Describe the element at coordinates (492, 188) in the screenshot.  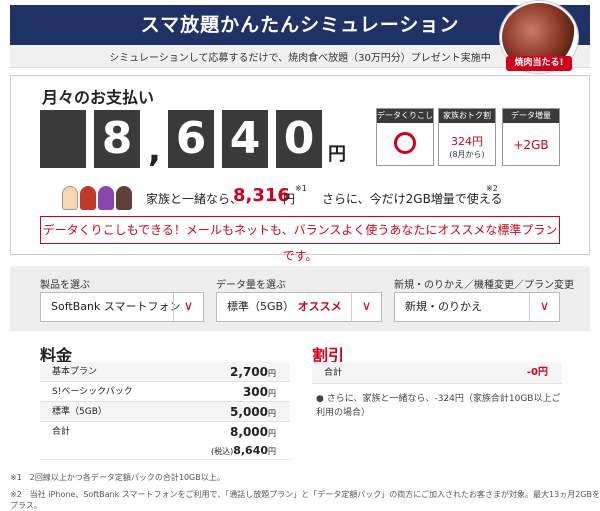
I see `footnote-ref: ※2` at that location.